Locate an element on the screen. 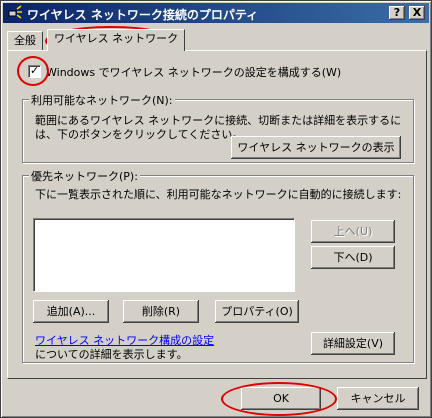  preferred-description: 下に一覧表示された順に、利用可能なネットワークに自動的に接続します: is located at coordinates (218, 194).